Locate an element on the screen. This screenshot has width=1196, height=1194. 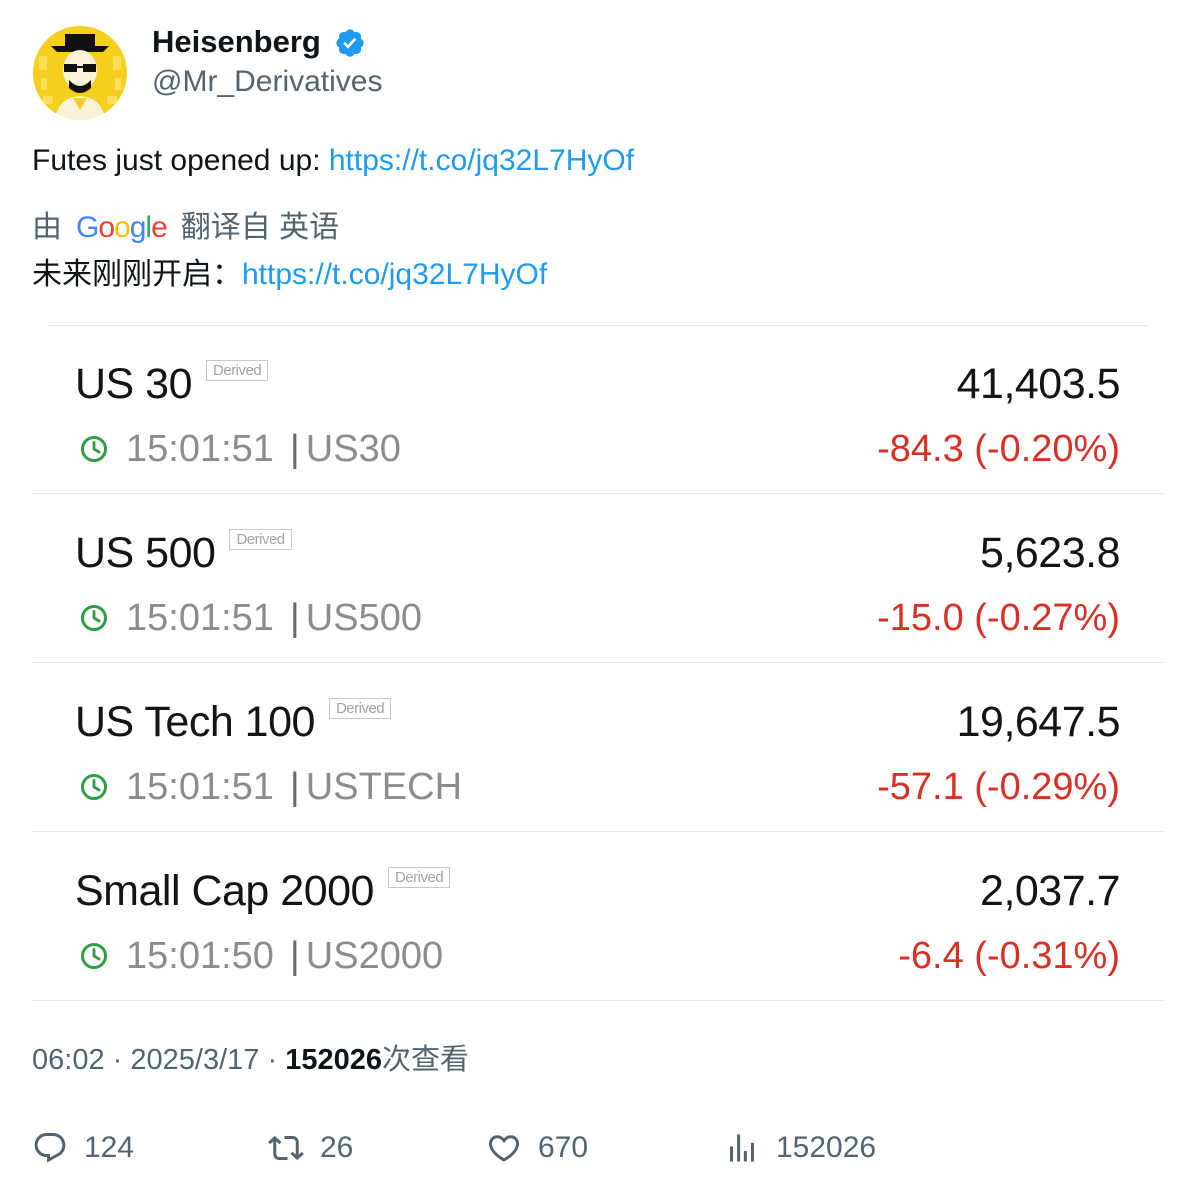
tweet-link: https://t.co/jq32L7HyOf is located at coordinates (481, 160).